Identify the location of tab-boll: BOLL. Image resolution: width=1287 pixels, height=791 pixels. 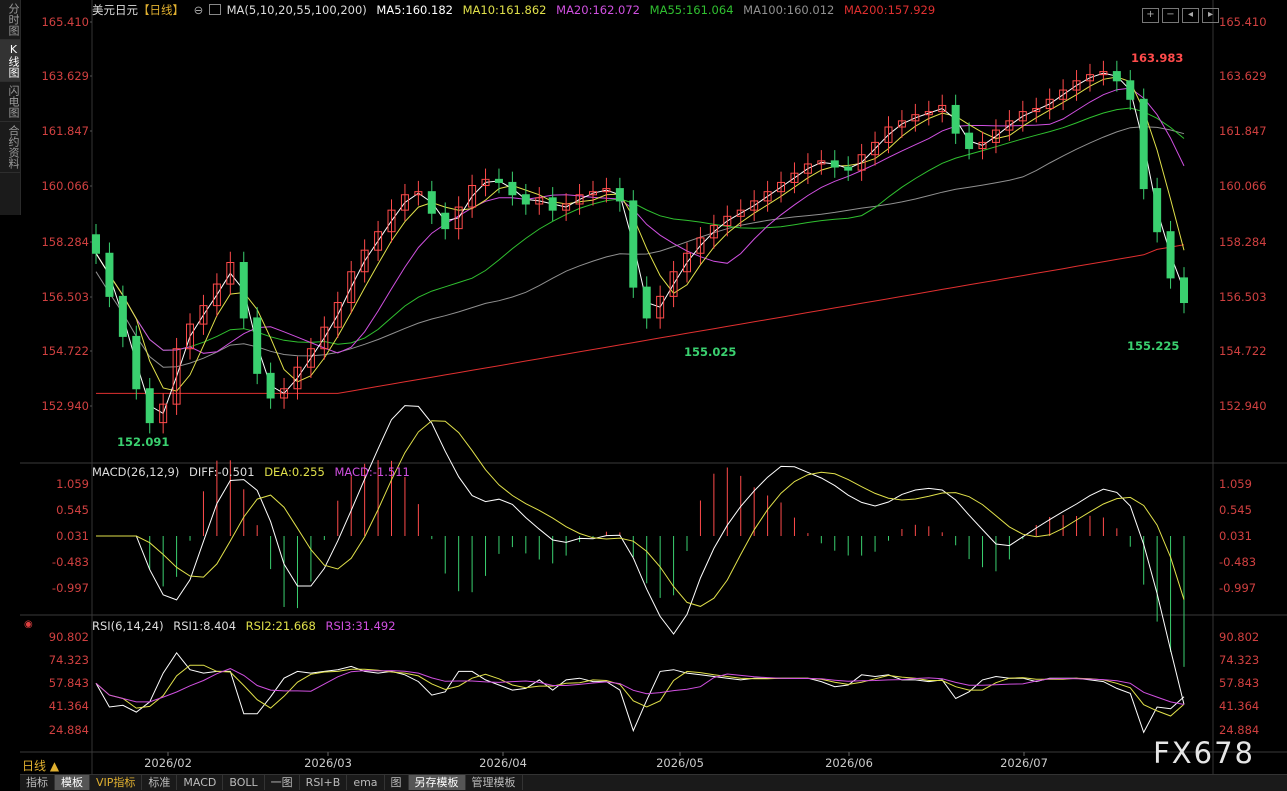
(244, 782).